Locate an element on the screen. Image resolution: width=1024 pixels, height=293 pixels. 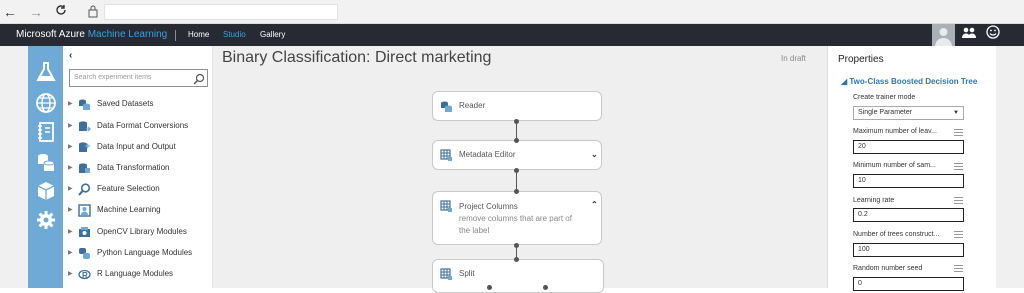
module-node-label: Reader is located at coordinates (472, 105).